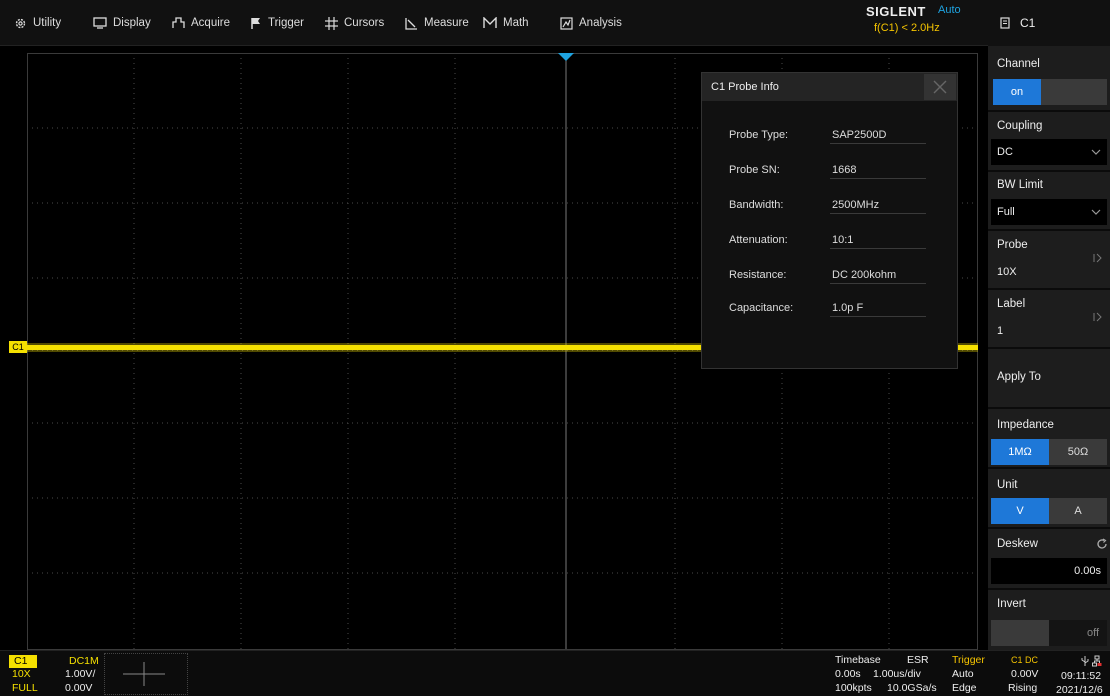 The width and height of the screenshot is (1110, 696). I want to click on trigger-position-marker, so click(566, 57).